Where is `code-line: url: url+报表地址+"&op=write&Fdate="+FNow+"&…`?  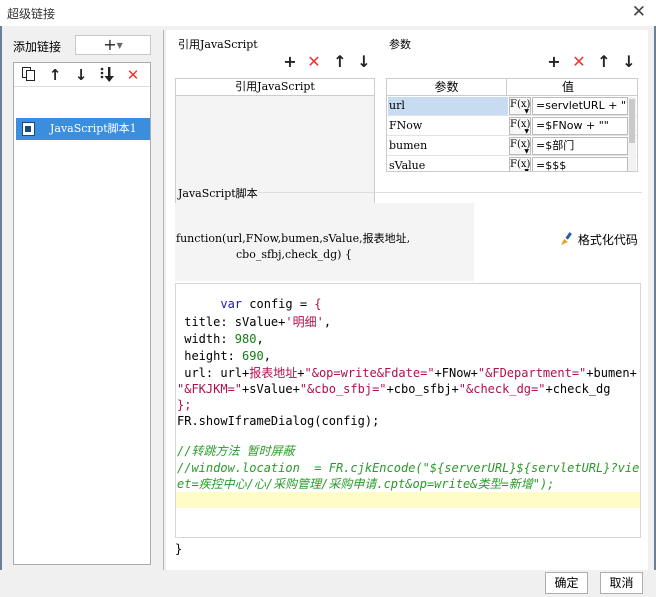
code-line: url: url+报表地址+"&op=write&Fdate="+FNow+"&… is located at coordinates (407, 373).